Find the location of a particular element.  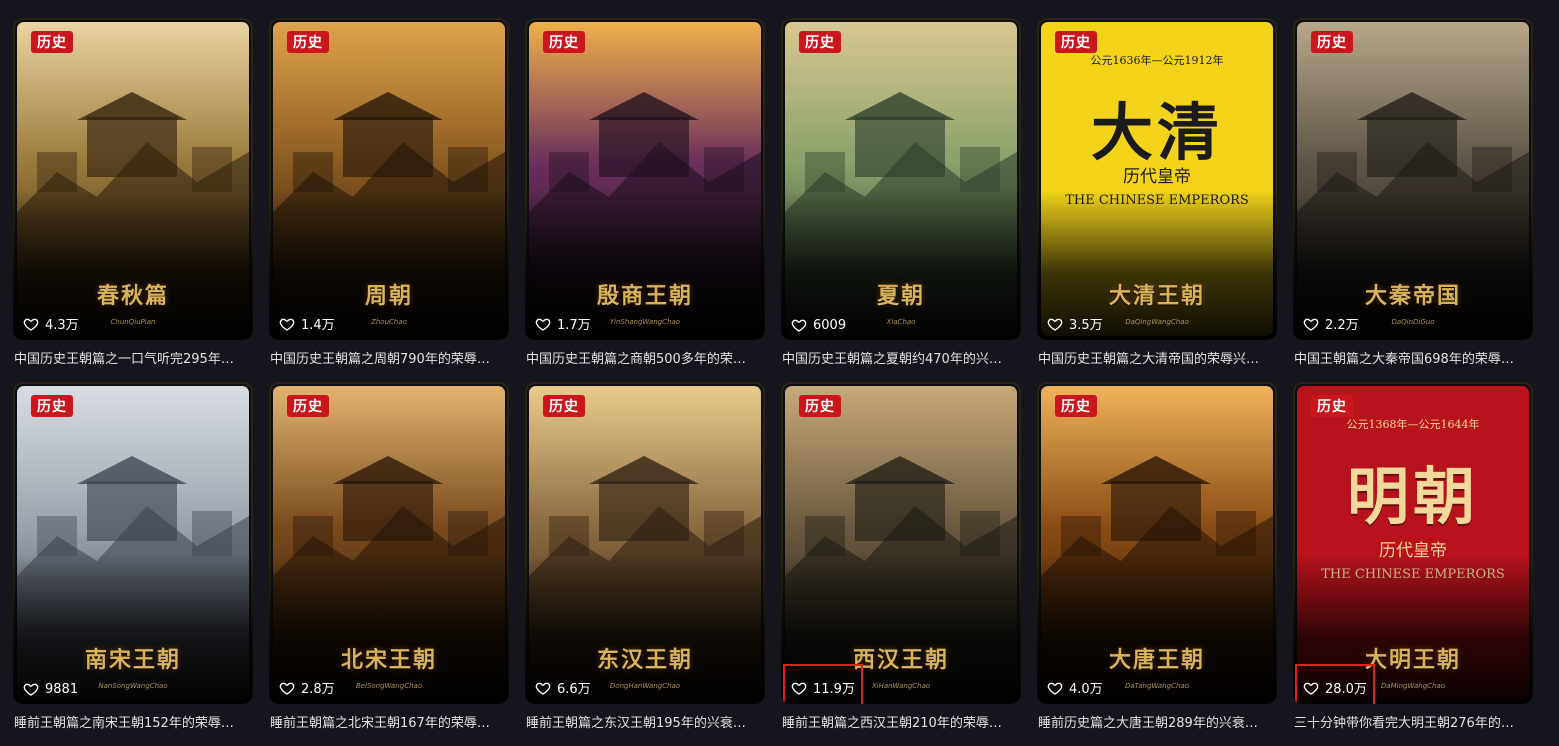

like-count: 28.0万 is located at coordinates (1335, 687).